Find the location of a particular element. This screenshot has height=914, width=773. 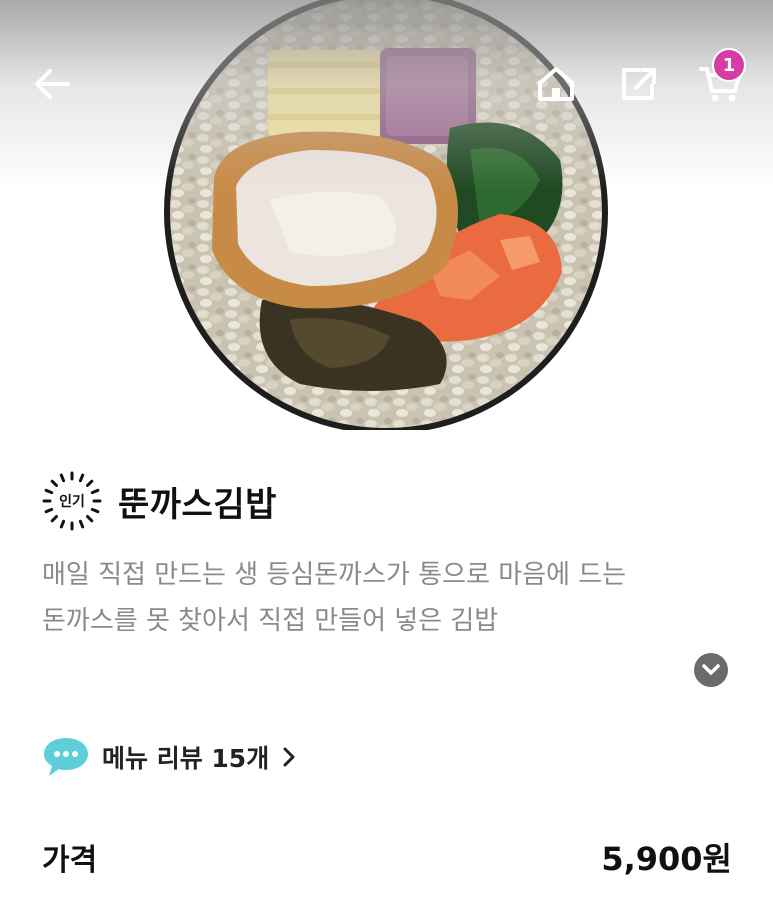

popular-badge-label: 인기 is located at coordinates (72, 502).